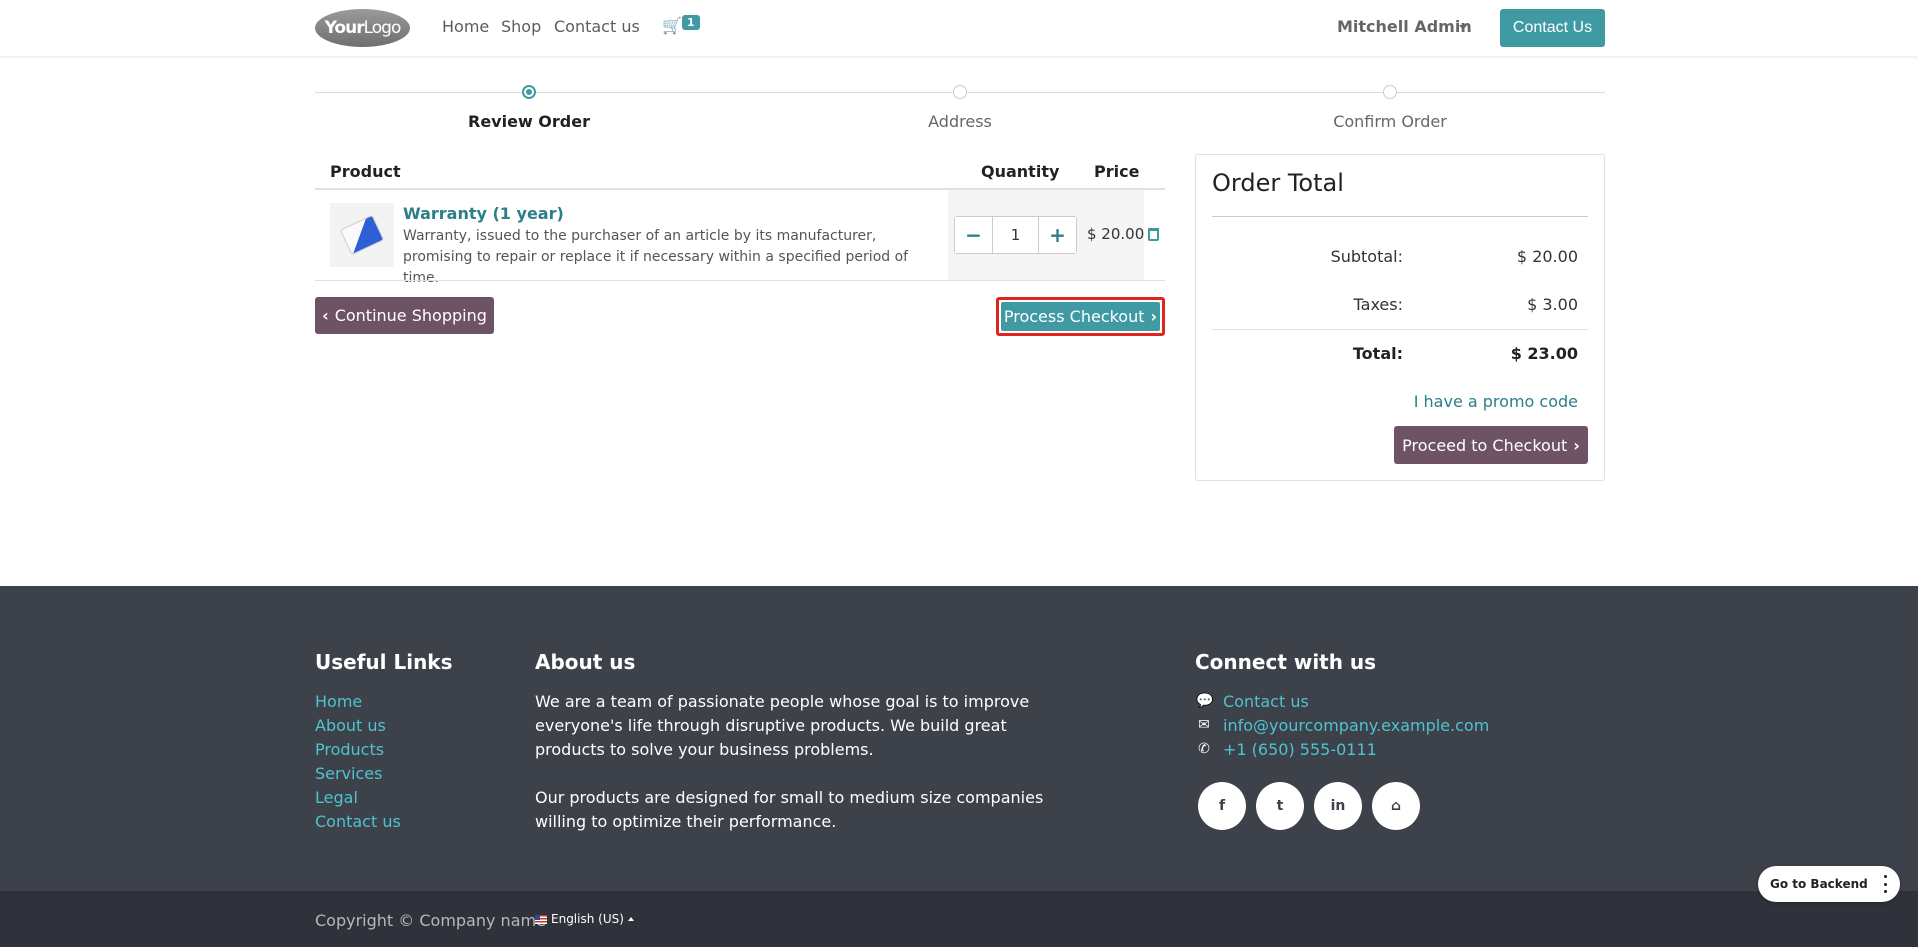  I want to click on caret-up-icon, so click(630, 919).